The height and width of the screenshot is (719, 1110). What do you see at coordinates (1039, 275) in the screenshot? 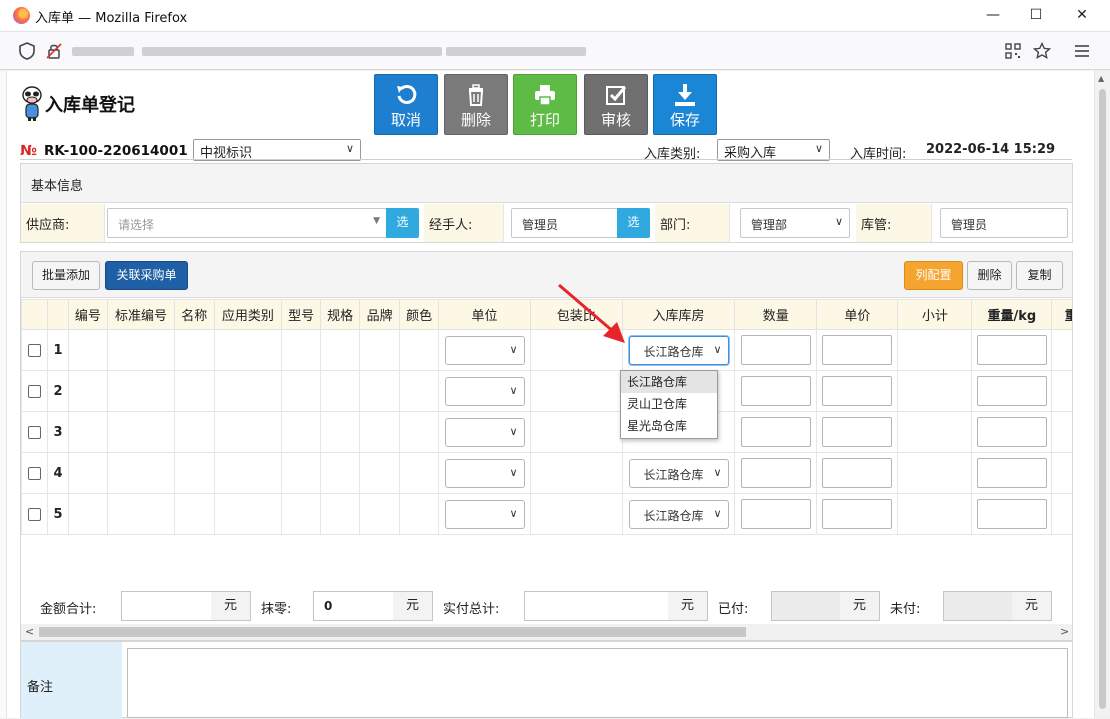
I see `grid-copy-button: 复制` at bounding box center [1039, 275].